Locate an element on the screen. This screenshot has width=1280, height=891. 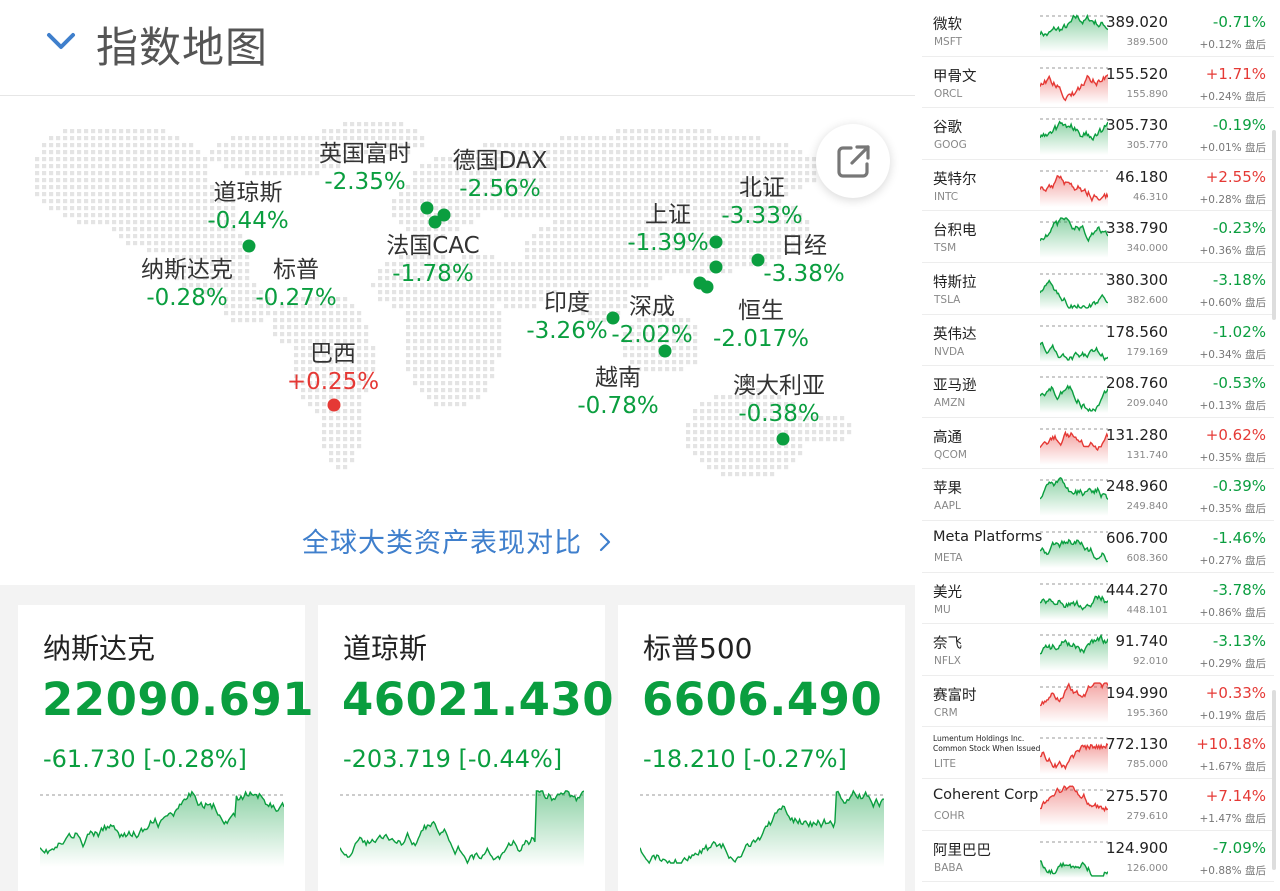
stock-name: 微软 is located at coordinates (947, 25).